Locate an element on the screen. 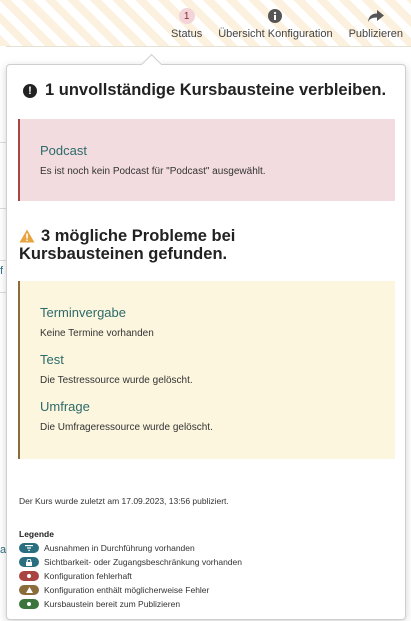 The image size is (411, 621). error-node-title: Podcast is located at coordinates (217, 150).